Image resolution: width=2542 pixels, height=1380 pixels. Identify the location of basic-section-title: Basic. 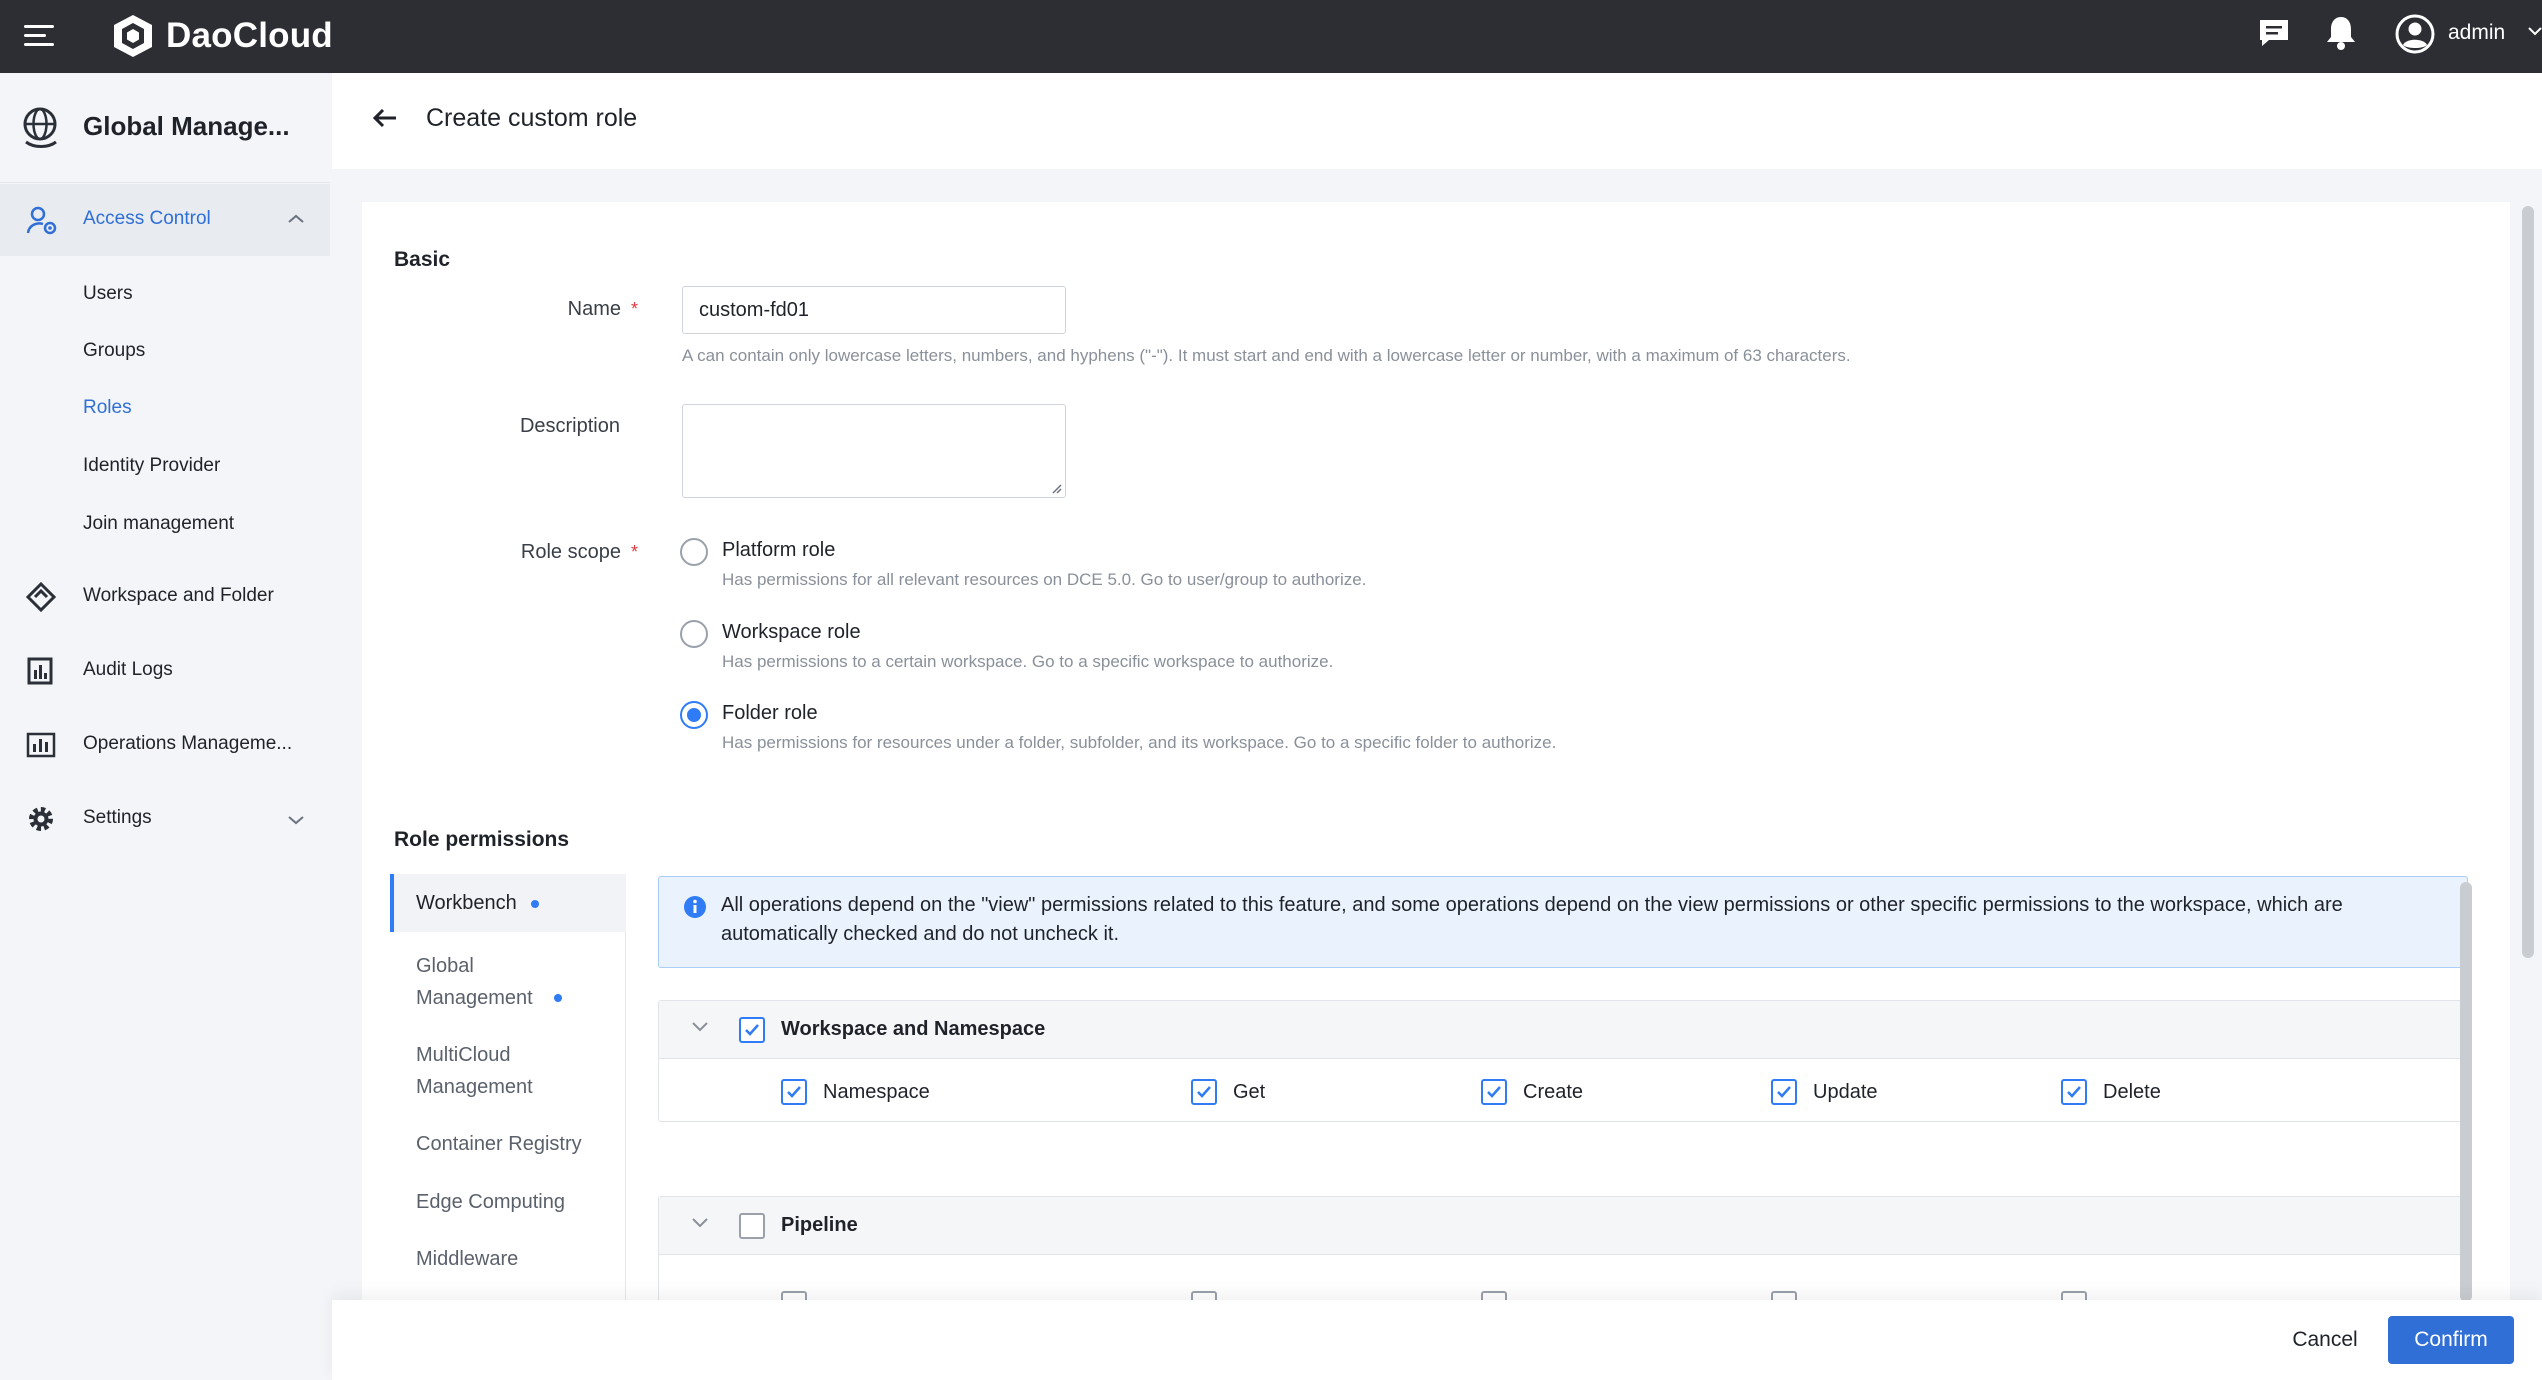
(422, 259).